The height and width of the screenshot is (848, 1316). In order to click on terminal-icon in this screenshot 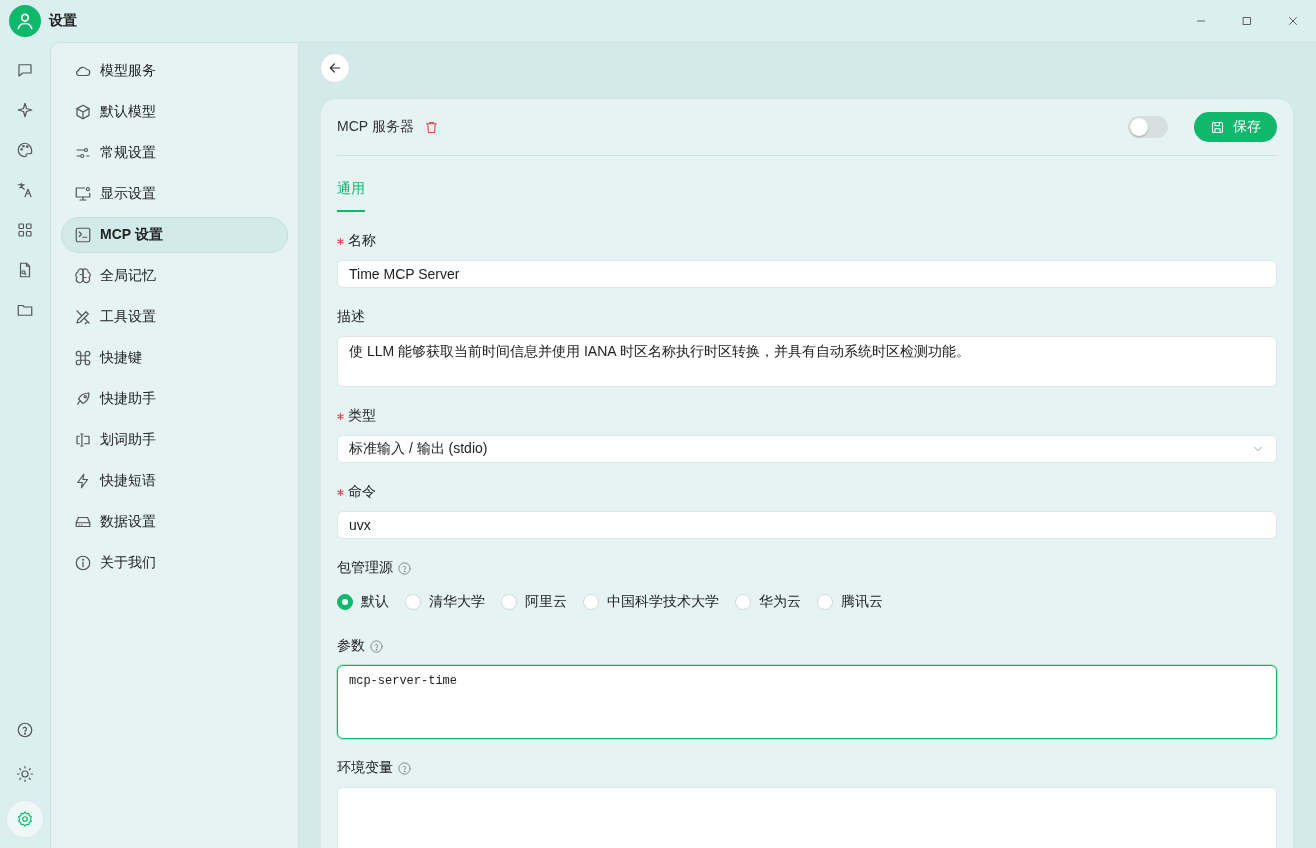, I will do `click(83, 235)`.